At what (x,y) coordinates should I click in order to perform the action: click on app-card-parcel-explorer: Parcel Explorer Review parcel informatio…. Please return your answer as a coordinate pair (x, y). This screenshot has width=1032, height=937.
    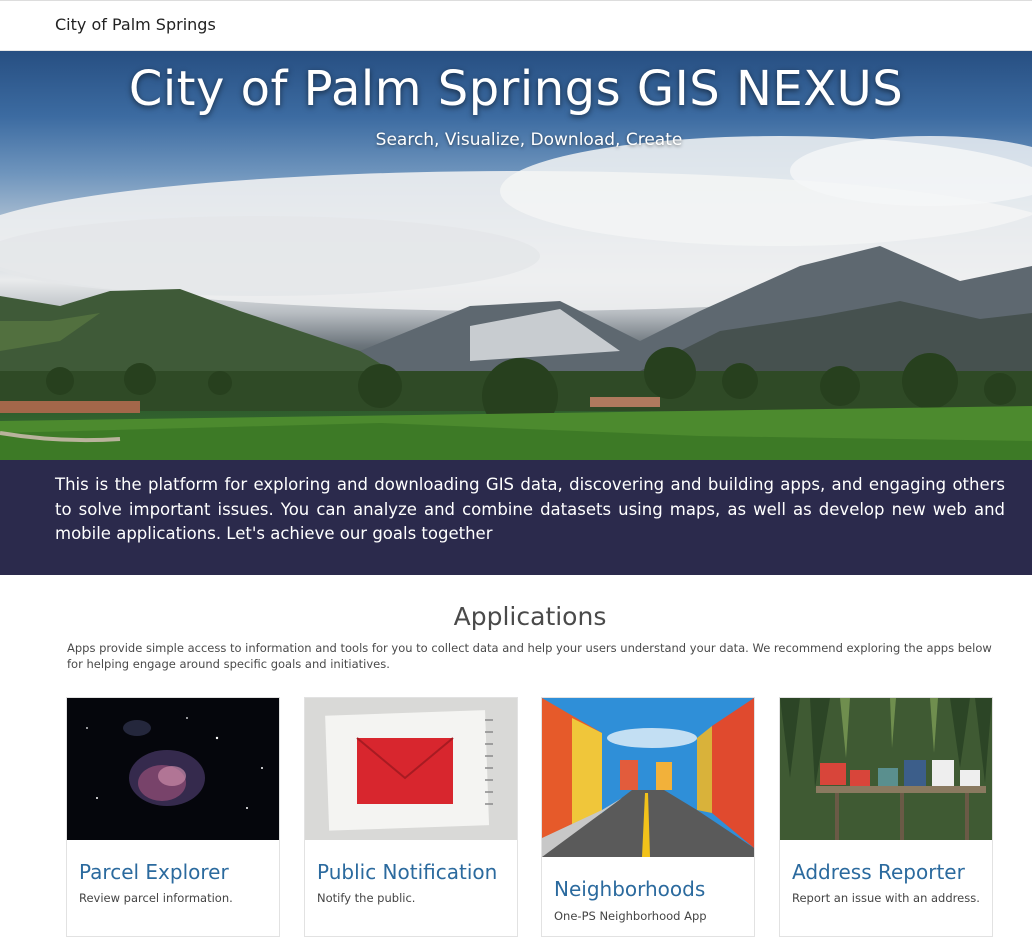
    Looking at the image, I should click on (173, 817).